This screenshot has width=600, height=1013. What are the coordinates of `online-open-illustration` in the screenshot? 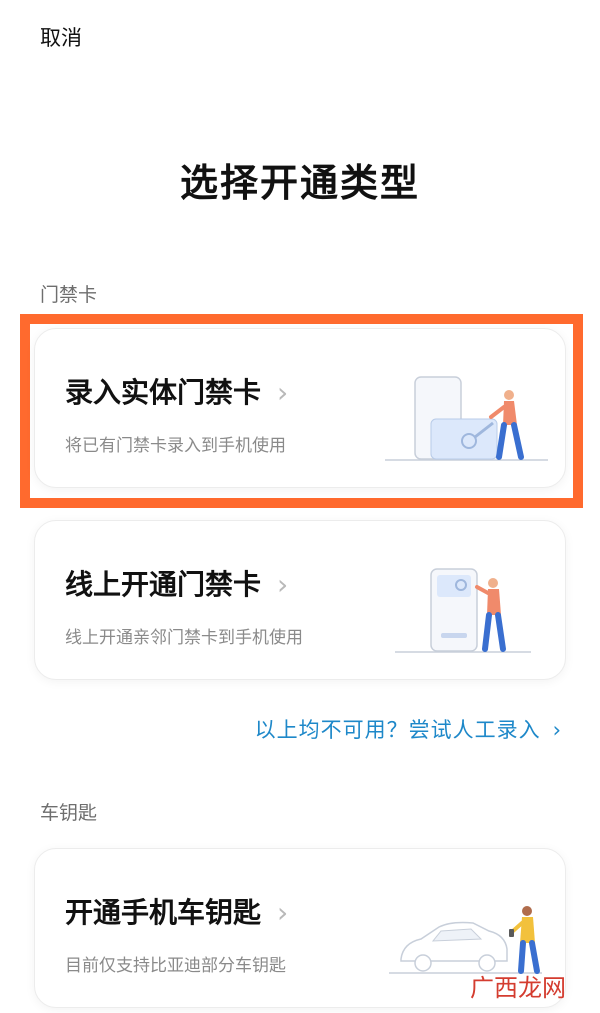 It's located at (463, 610).